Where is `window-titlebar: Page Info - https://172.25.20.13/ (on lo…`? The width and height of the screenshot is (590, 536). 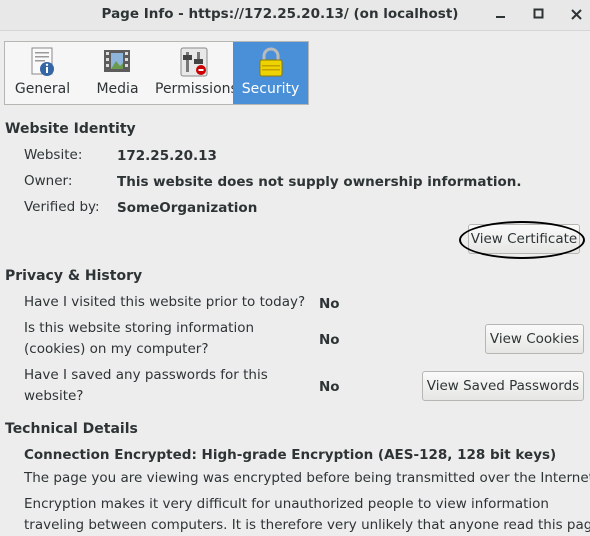
window-titlebar: Page Info - https://172.25.20.13/ (on lo… is located at coordinates (295, 15).